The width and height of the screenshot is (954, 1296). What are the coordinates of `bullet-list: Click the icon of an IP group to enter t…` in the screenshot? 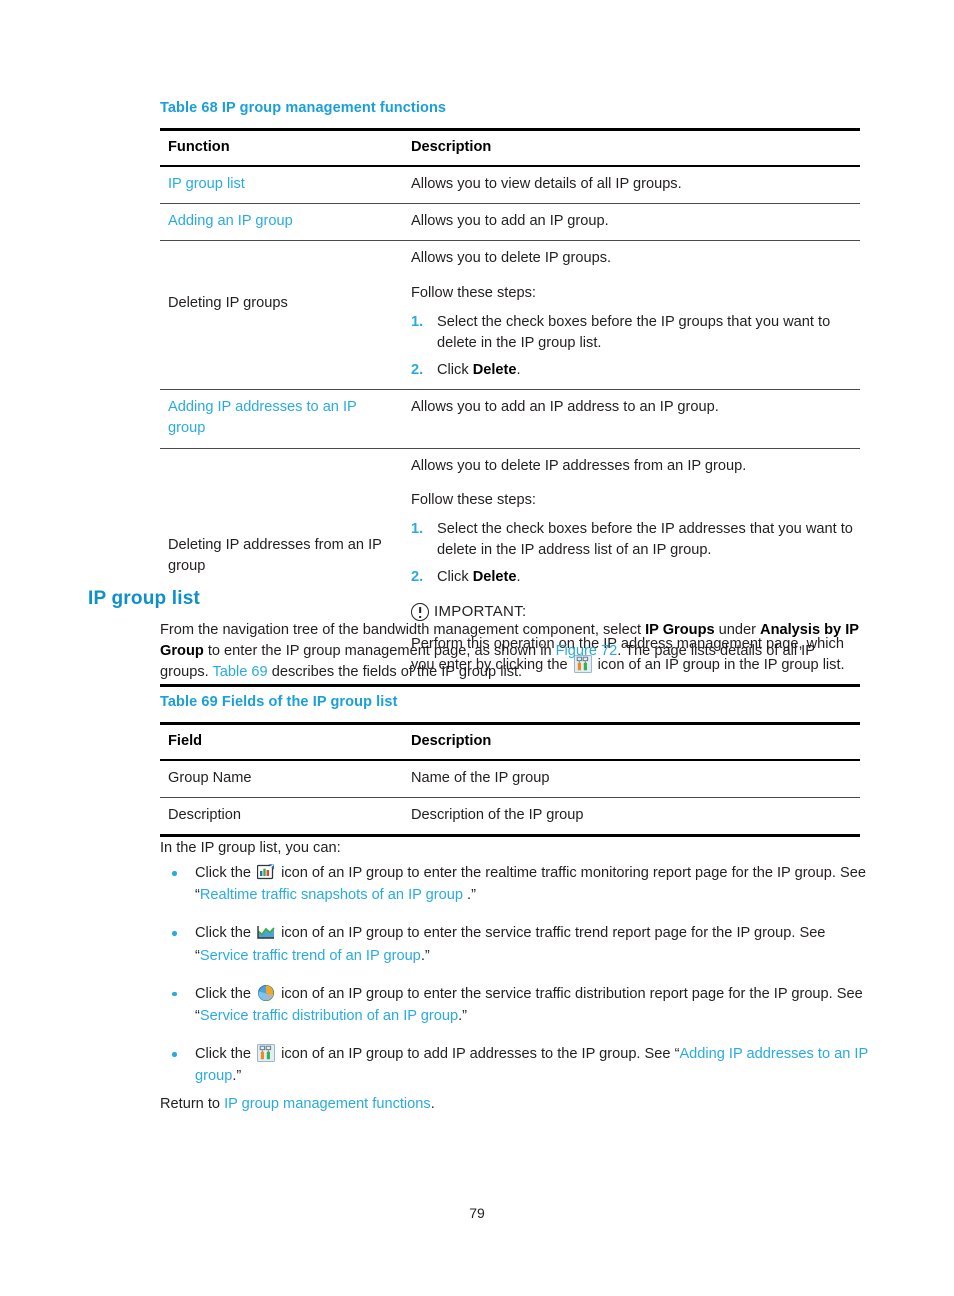 It's located at (515, 982).